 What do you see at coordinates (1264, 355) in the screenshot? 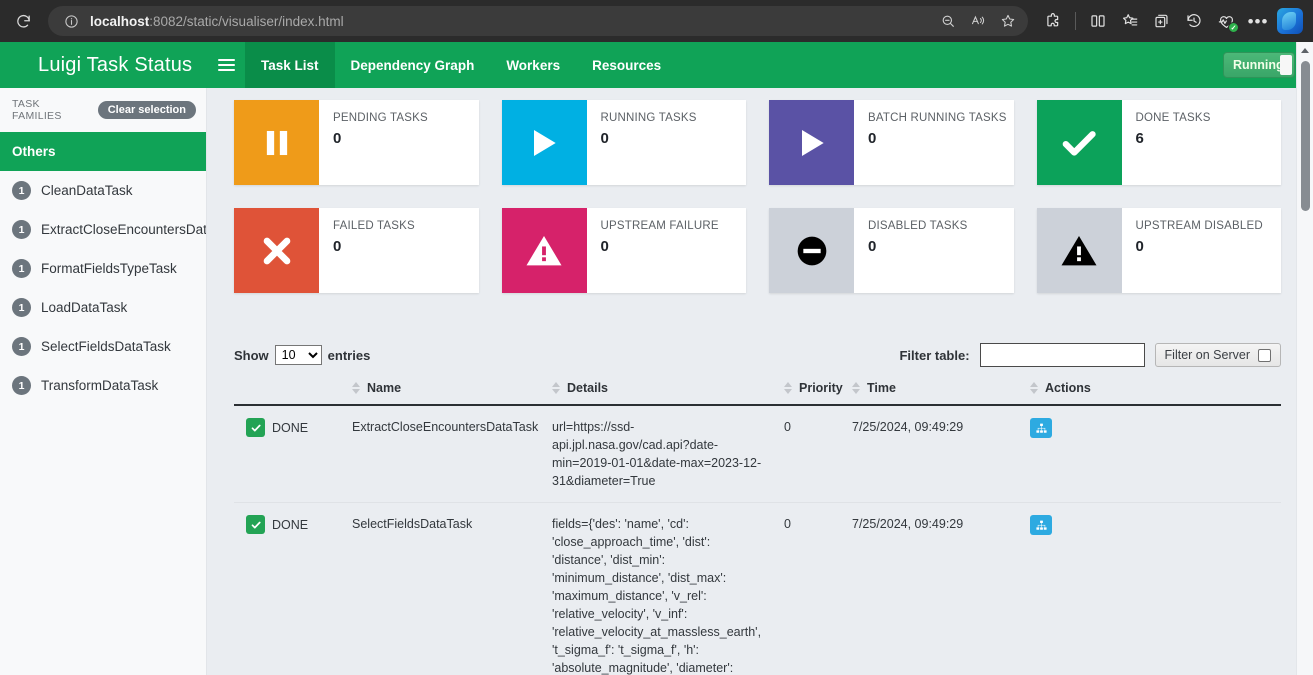
I see `filter-on-server-checkbox` at bounding box center [1264, 355].